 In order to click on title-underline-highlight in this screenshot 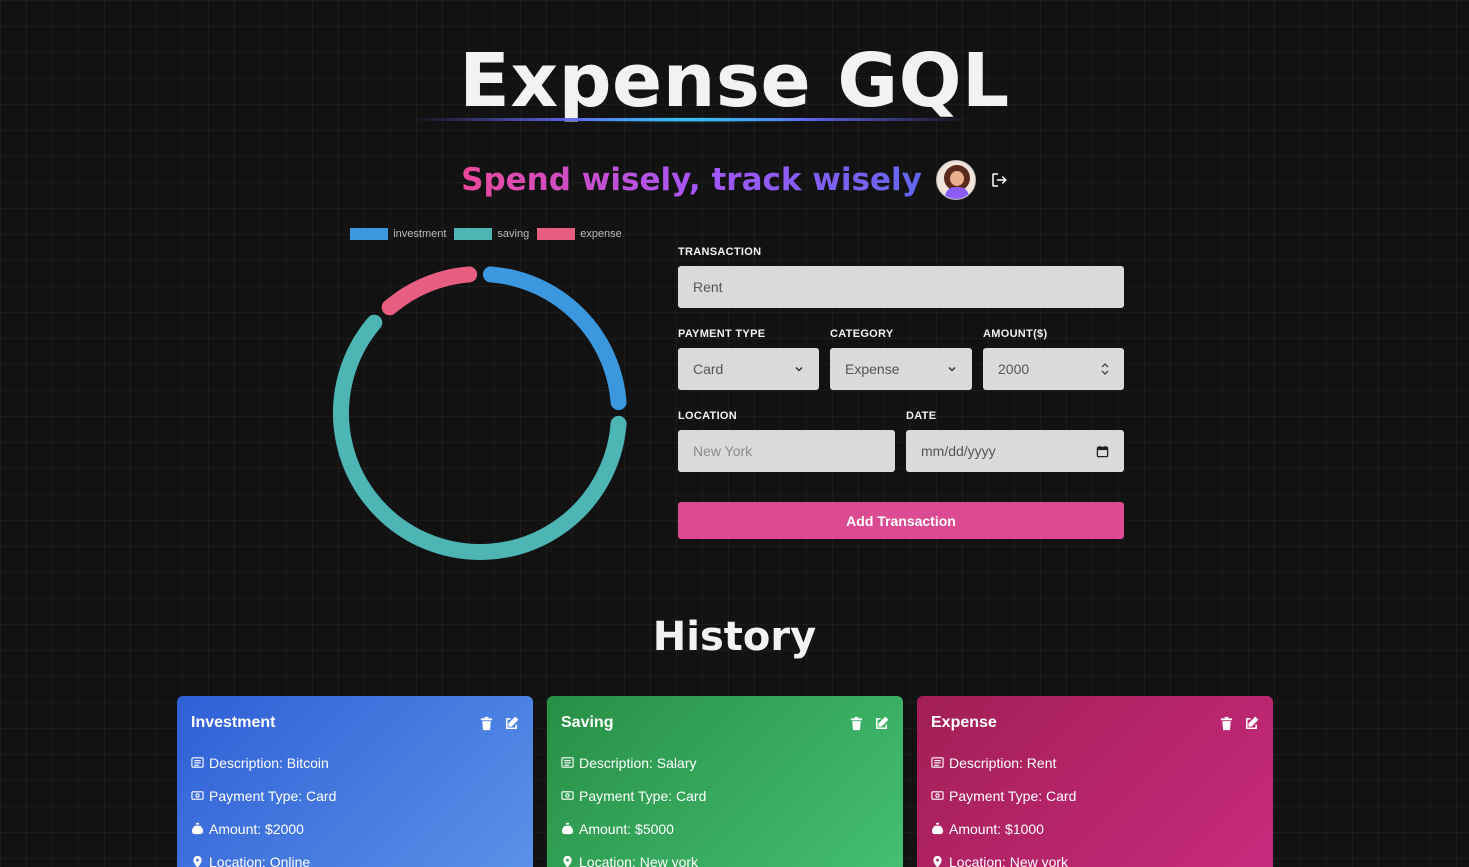, I will do `click(690, 120)`.